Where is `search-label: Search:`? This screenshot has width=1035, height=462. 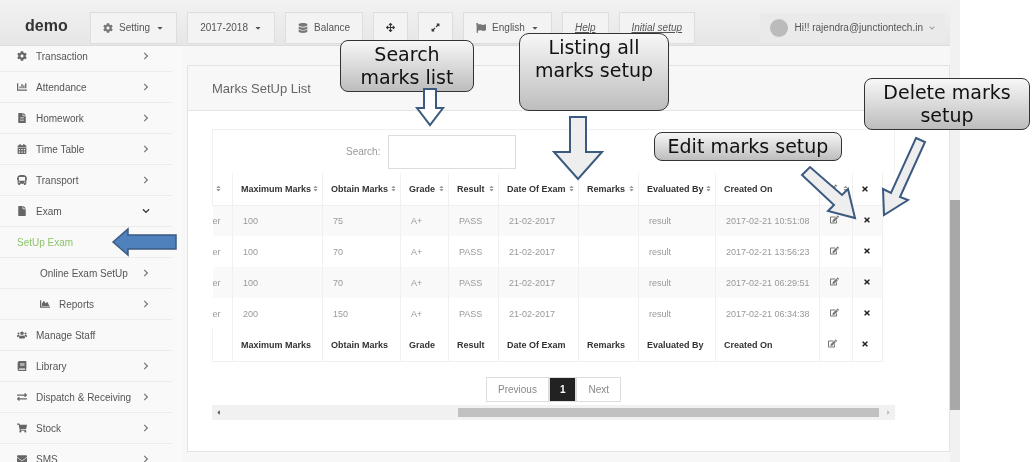 search-label: Search: is located at coordinates (363, 151).